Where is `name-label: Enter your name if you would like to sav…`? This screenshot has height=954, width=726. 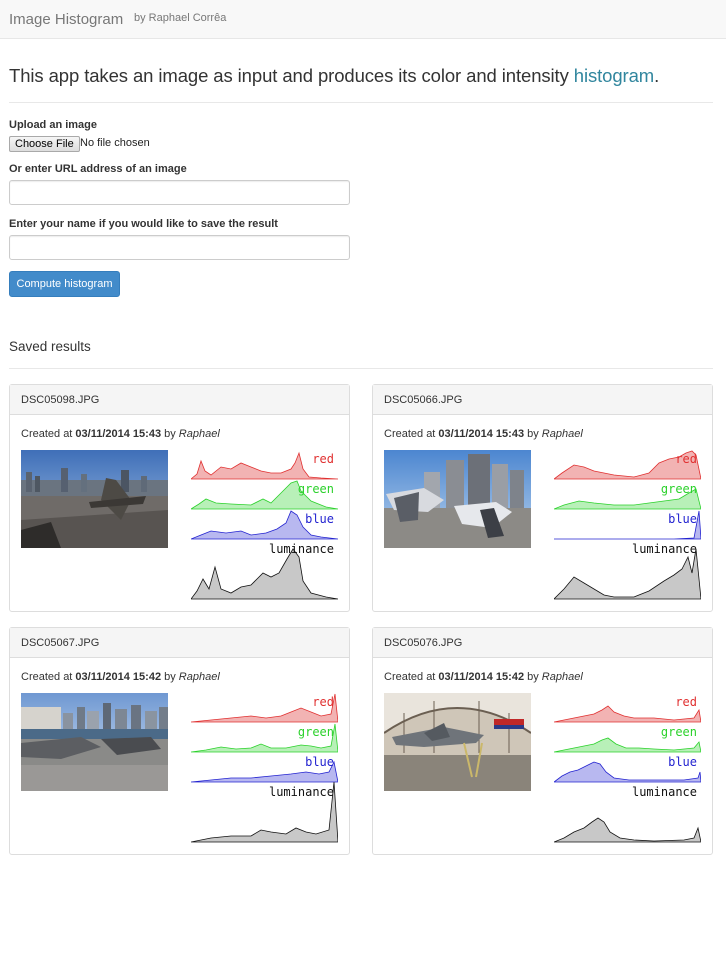
name-label: Enter your name if you would like to sav… is located at coordinates (143, 224).